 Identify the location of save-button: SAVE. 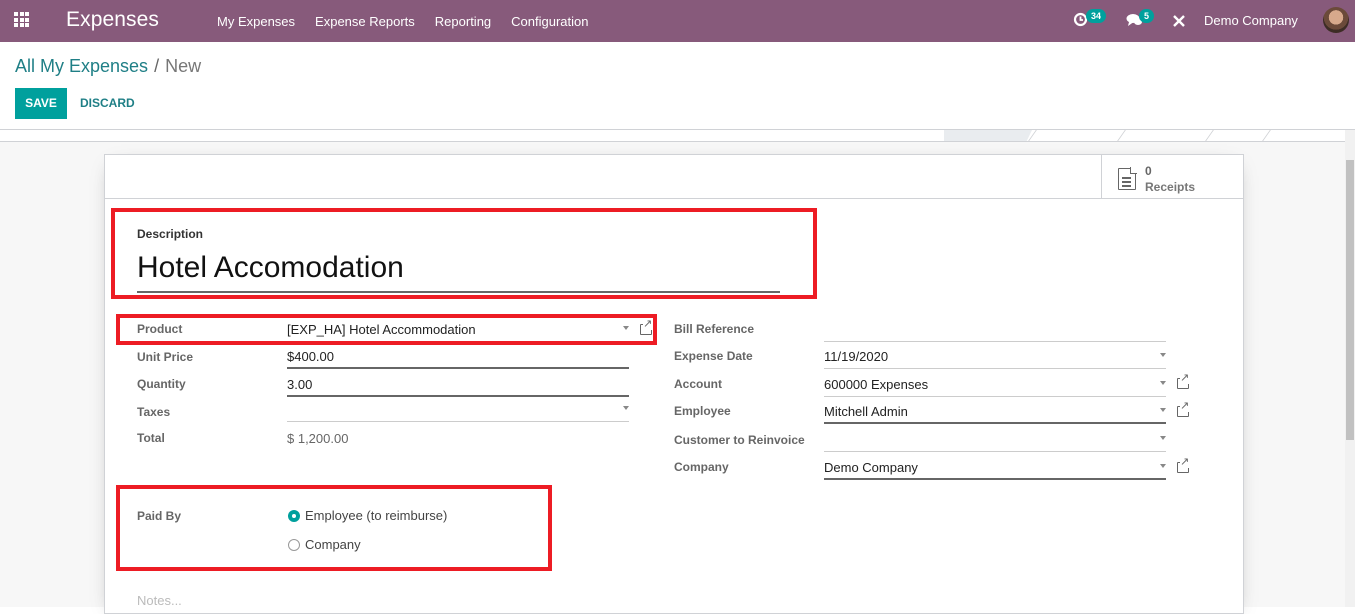
(41, 103).